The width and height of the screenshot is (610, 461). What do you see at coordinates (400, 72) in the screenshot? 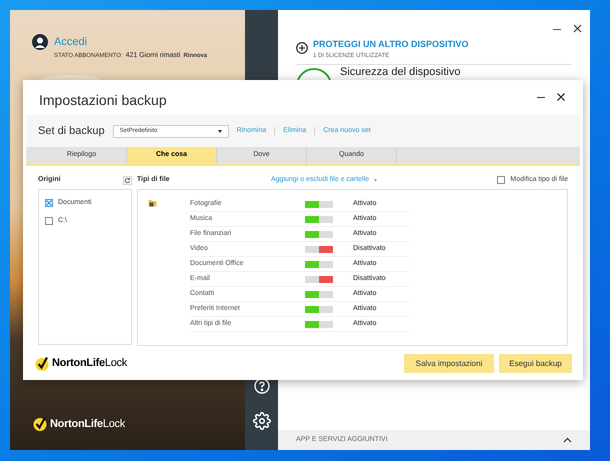
I see `device-security-title: Sicurezza del dispositivo` at bounding box center [400, 72].